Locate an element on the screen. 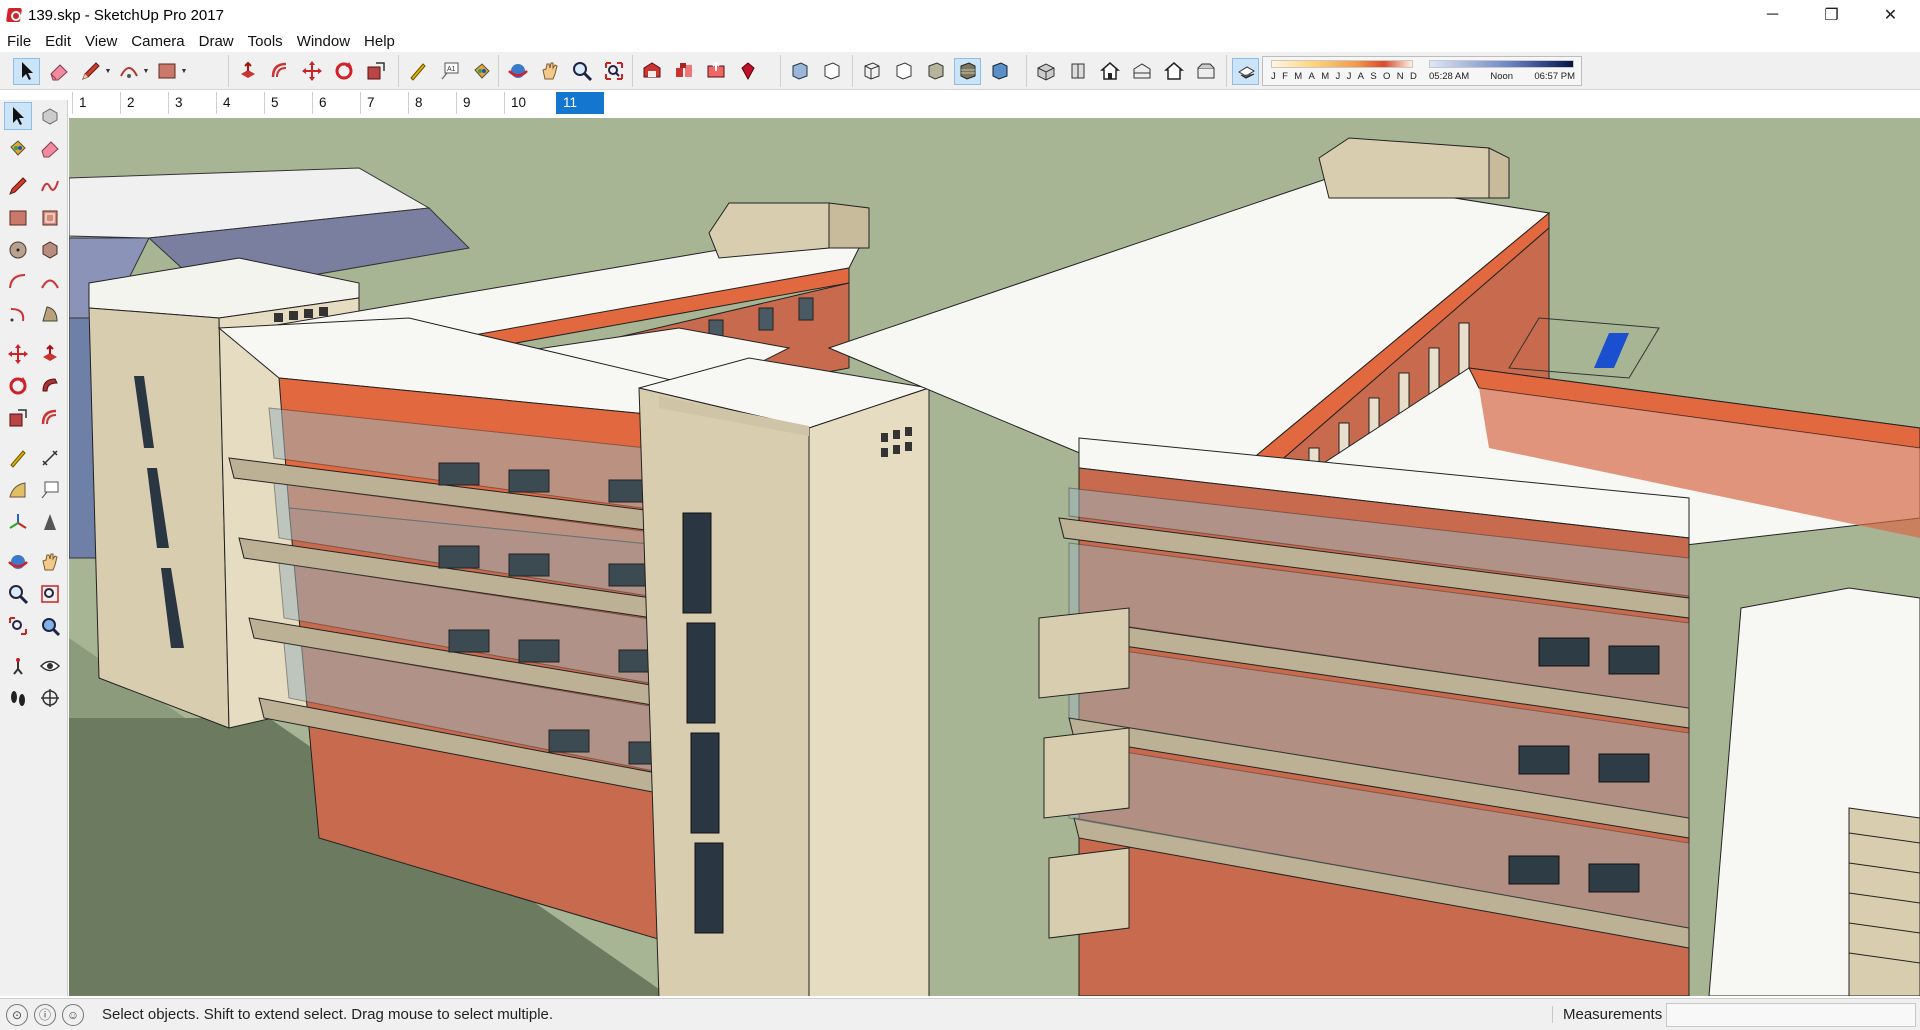 This screenshot has width=1920, height=1030. right-view-button is located at coordinates (1141, 71).